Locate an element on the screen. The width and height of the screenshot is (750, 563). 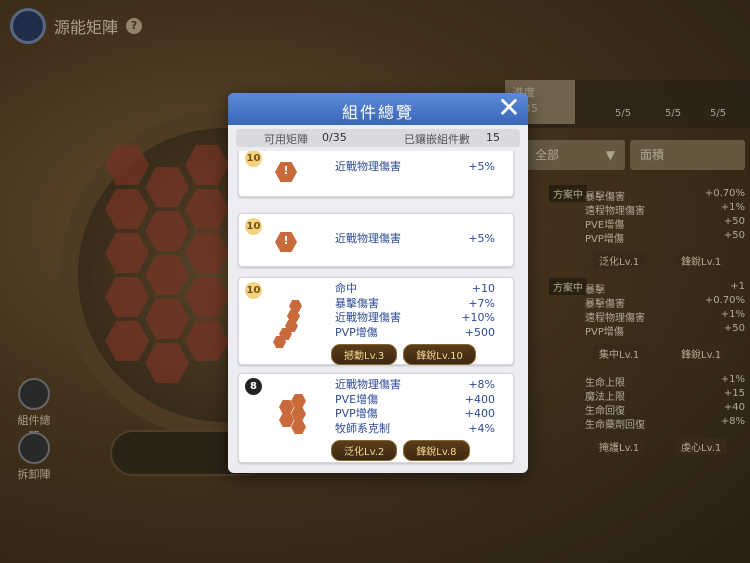
available-label: 可用矩陣 is located at coordinates (286, 139).